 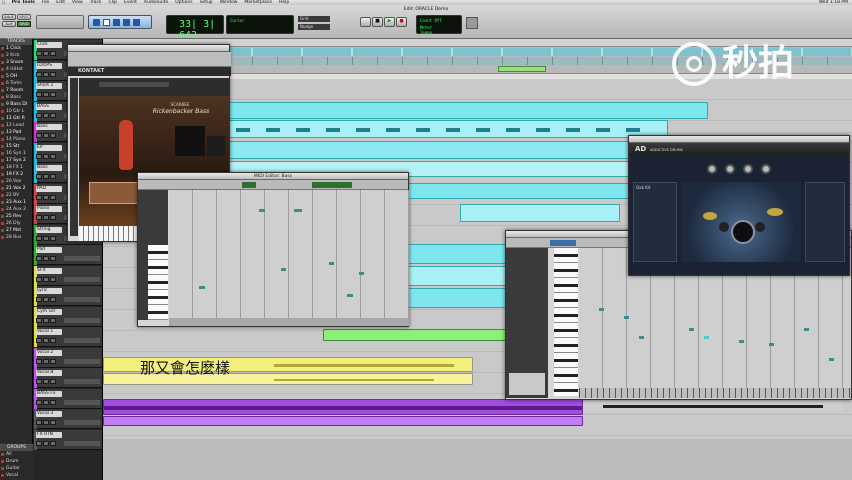 What do you see at coordinates (195, 28) in the screenshot?
I see `main-counter: 33| 3| 642` at bounding box center [195, 28].